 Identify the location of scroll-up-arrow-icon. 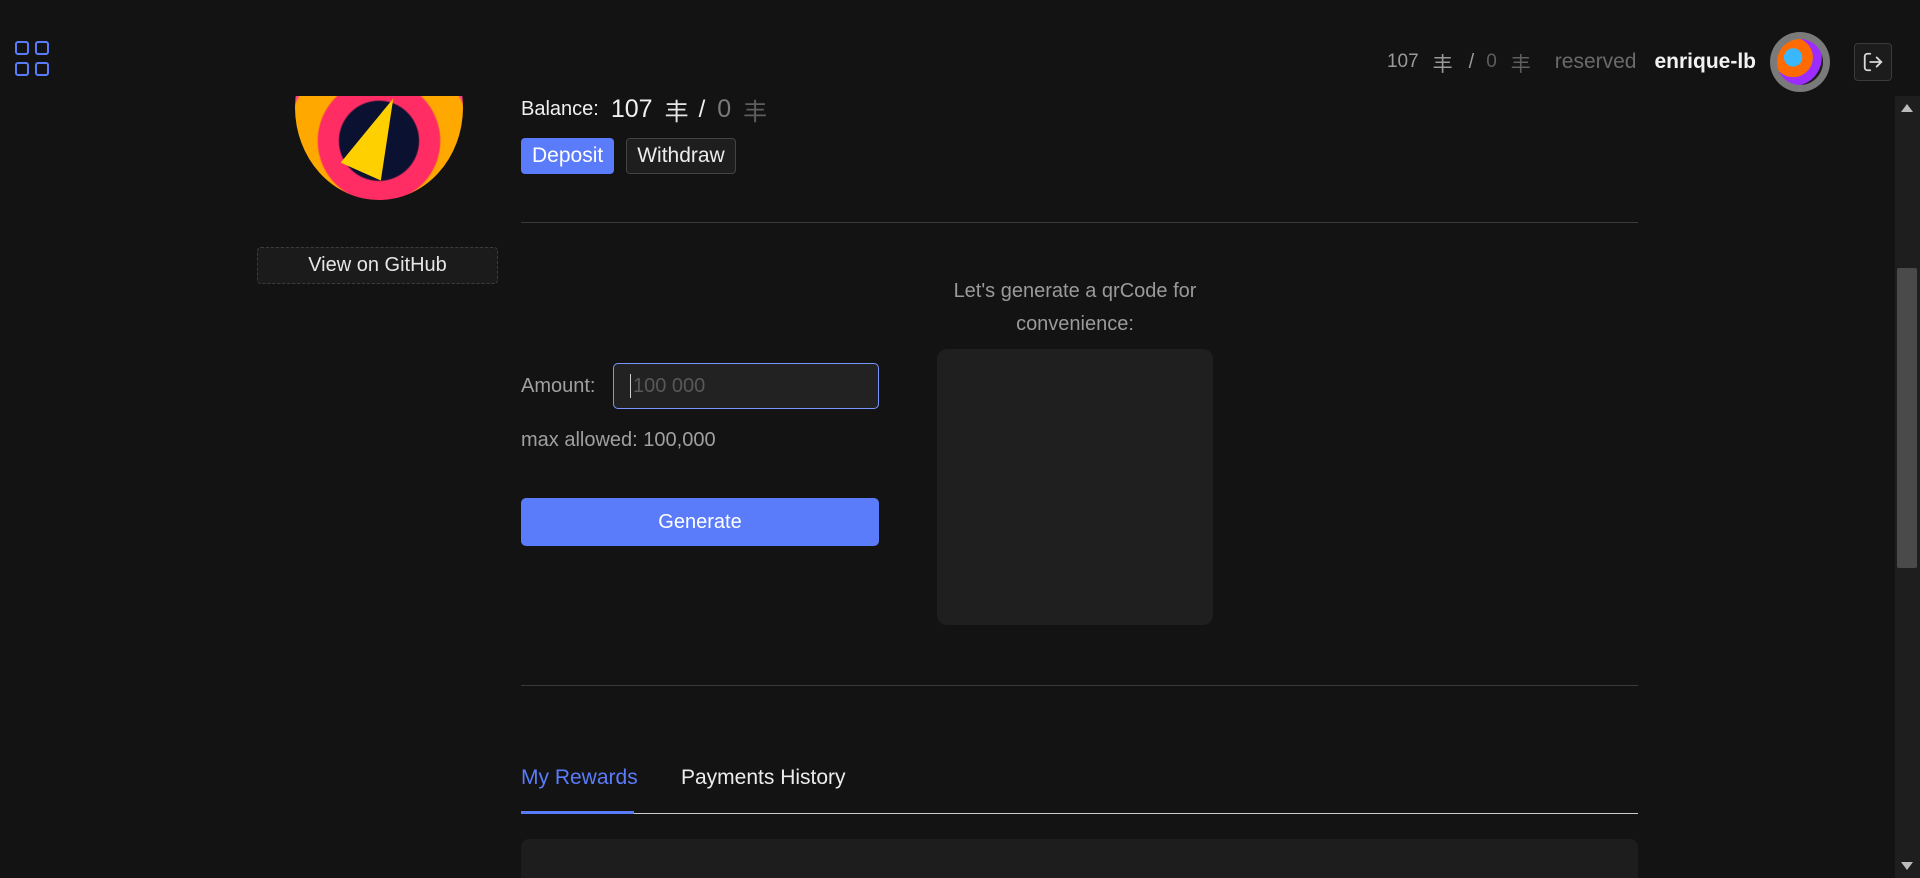
(1907, 108).